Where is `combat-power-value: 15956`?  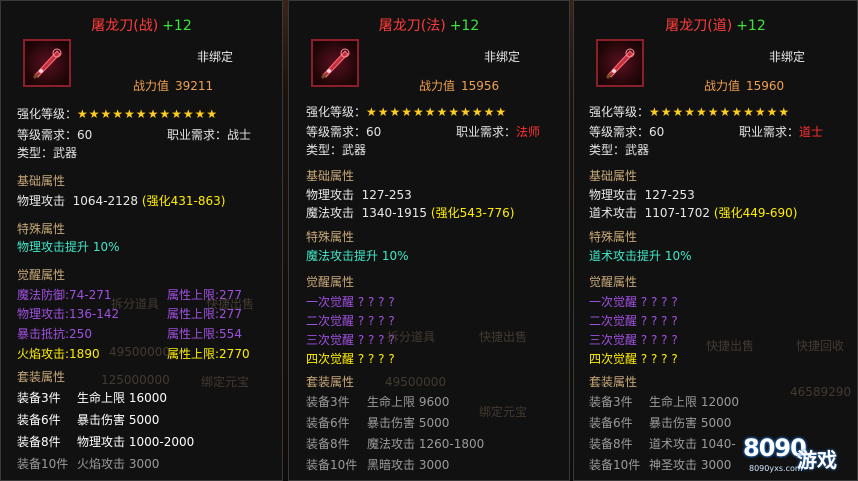 combat-power-value: 15956 is located at coordinates (480, 86).